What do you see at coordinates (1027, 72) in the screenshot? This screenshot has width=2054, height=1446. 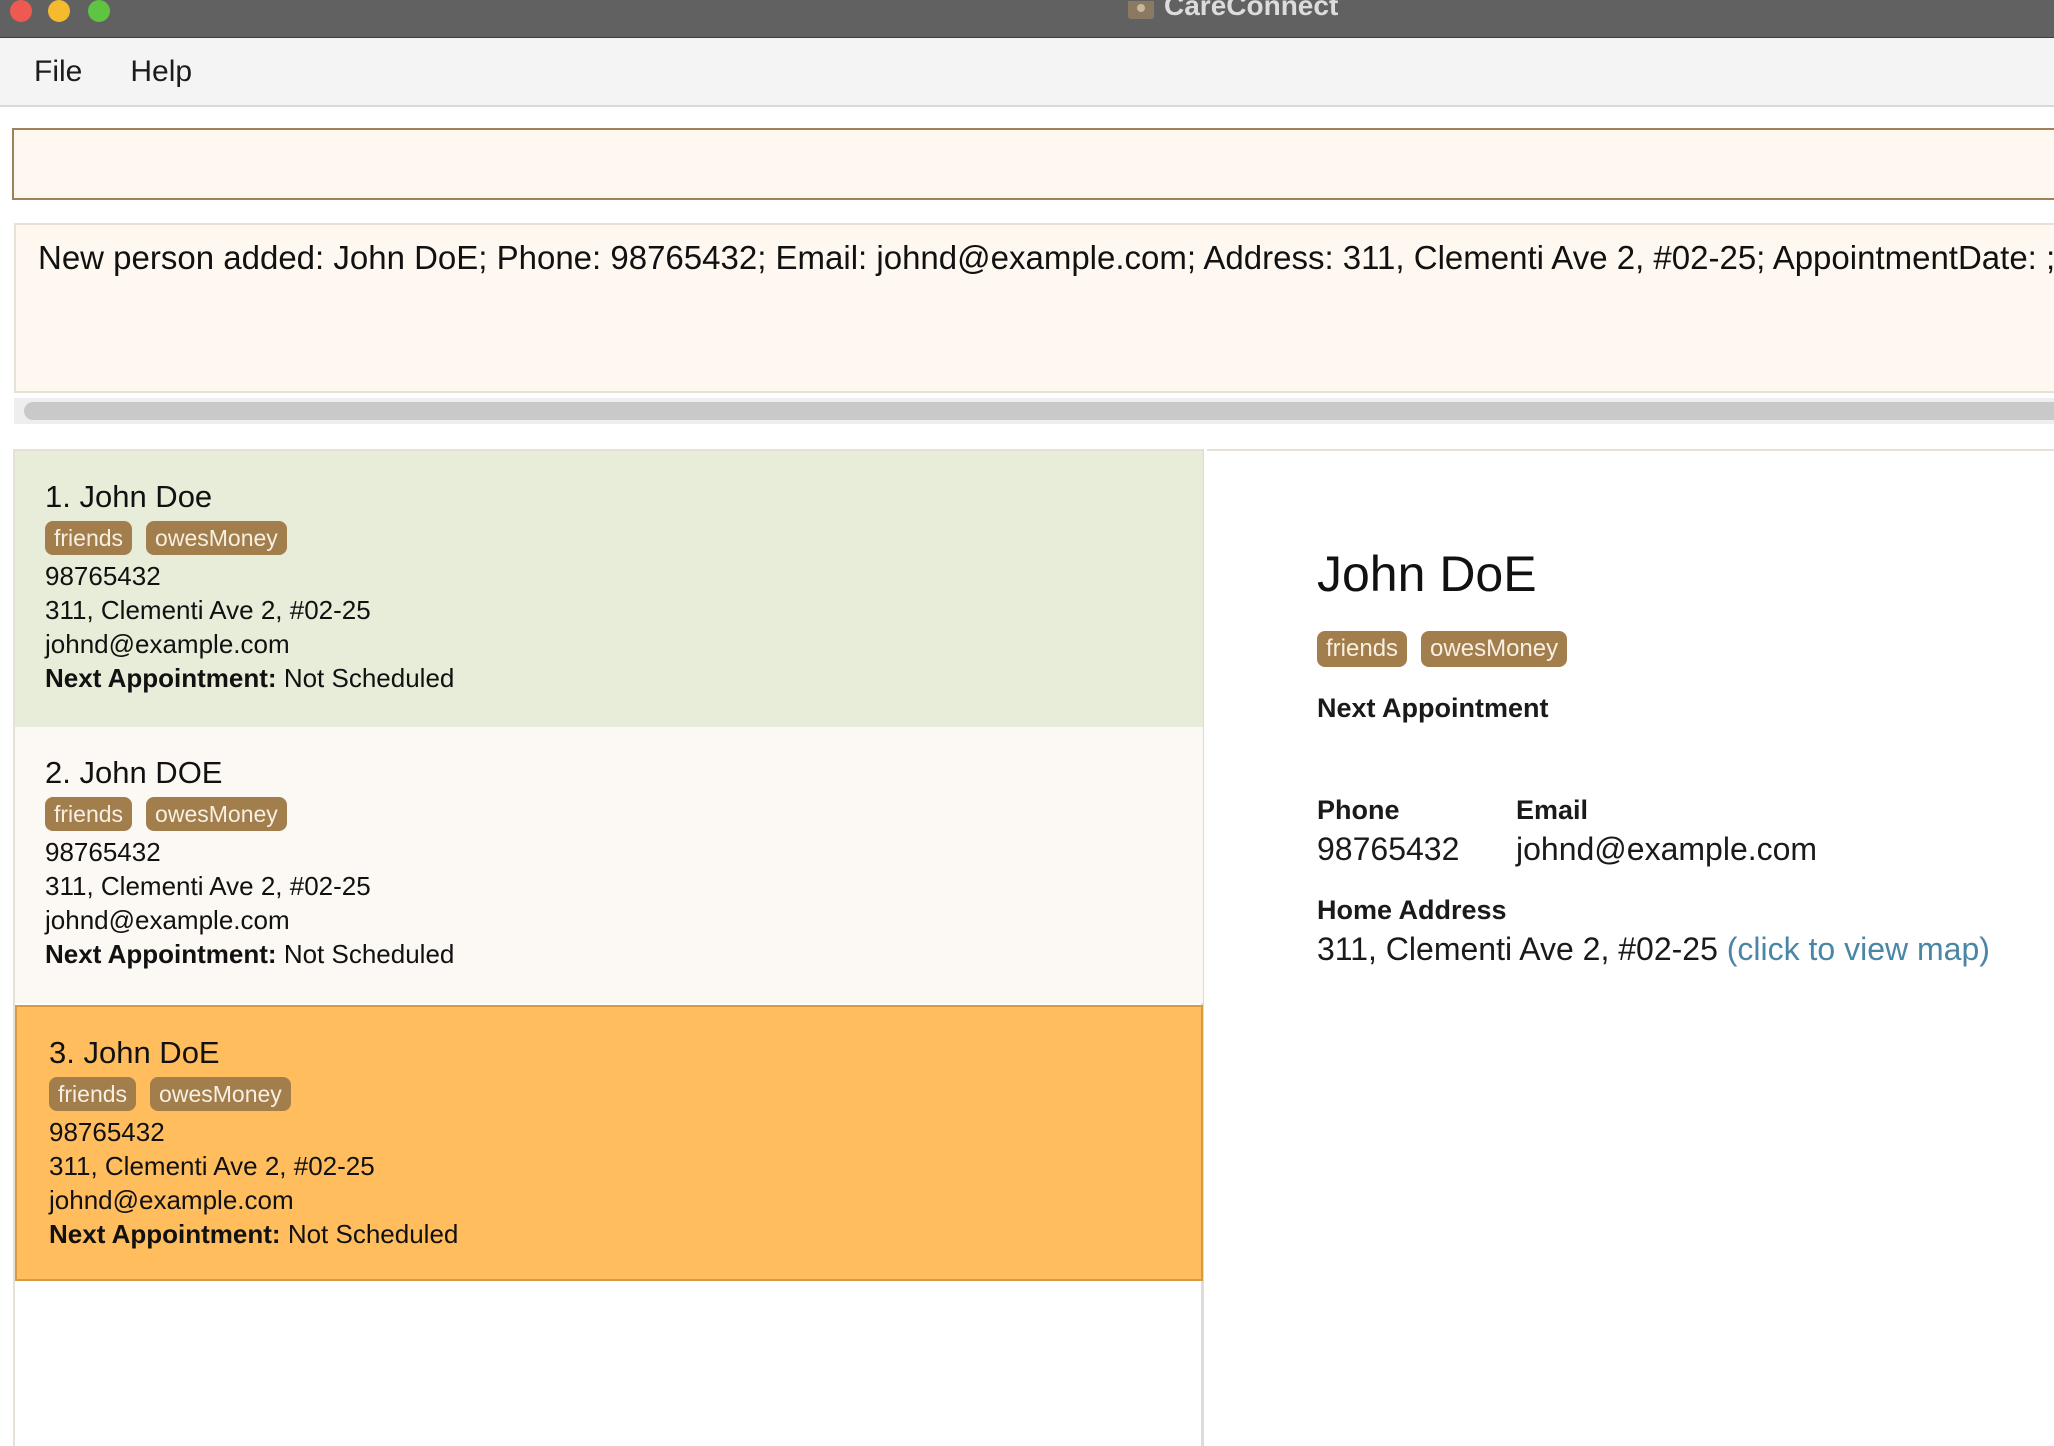 I see `menu-bar: File Help` at bounding box center [1027, 72].